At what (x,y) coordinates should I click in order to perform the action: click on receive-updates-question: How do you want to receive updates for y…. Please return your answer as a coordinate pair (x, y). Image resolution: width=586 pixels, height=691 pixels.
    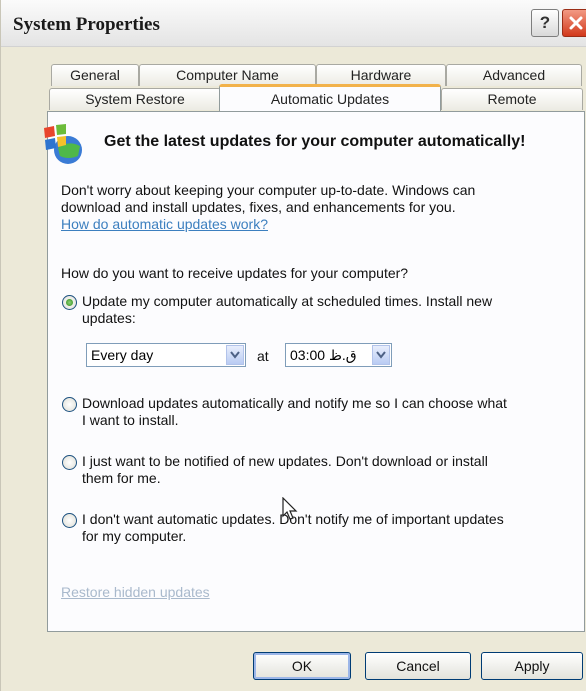
    Looking at the image, I should click on (235, 273).